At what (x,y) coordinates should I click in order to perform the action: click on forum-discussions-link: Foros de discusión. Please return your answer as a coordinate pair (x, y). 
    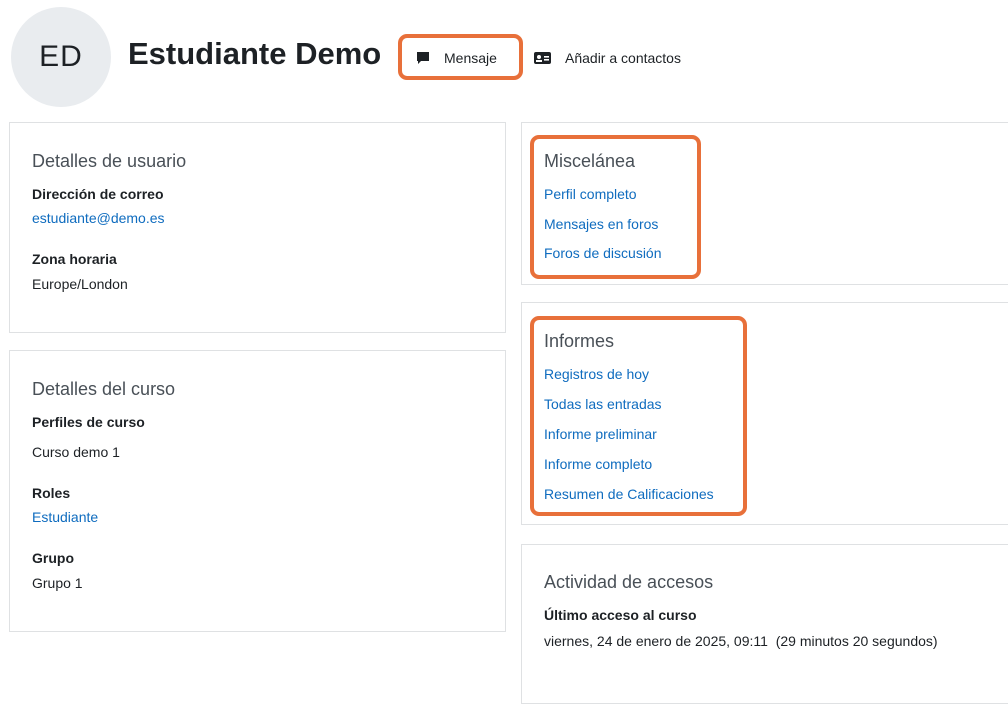
    Looking at the image, I should click on (603, 253).